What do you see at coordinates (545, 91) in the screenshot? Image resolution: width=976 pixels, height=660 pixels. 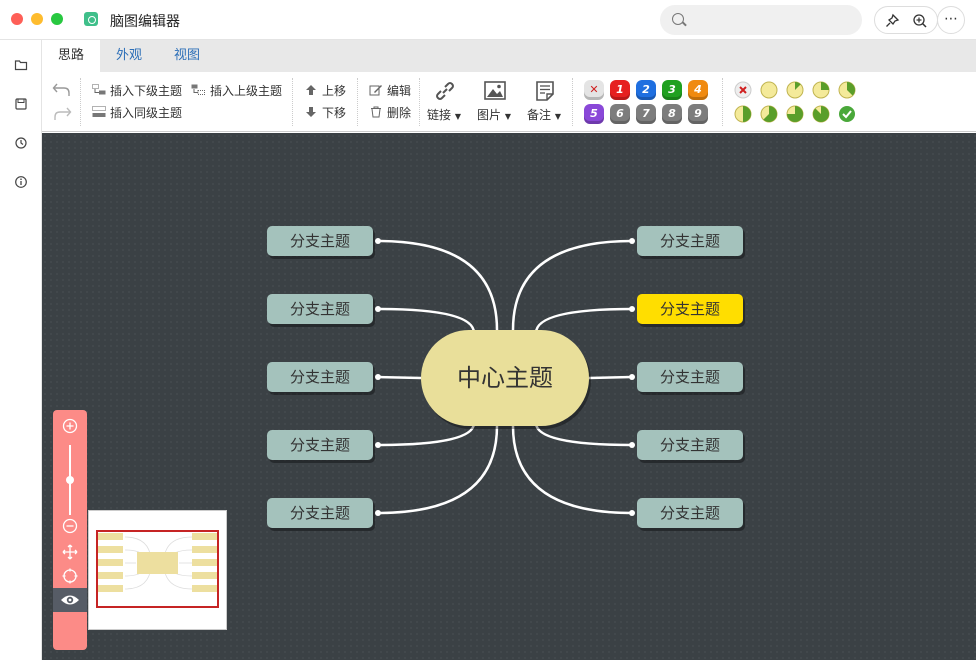 I see `note-icon` at bounding box center [545, 91].